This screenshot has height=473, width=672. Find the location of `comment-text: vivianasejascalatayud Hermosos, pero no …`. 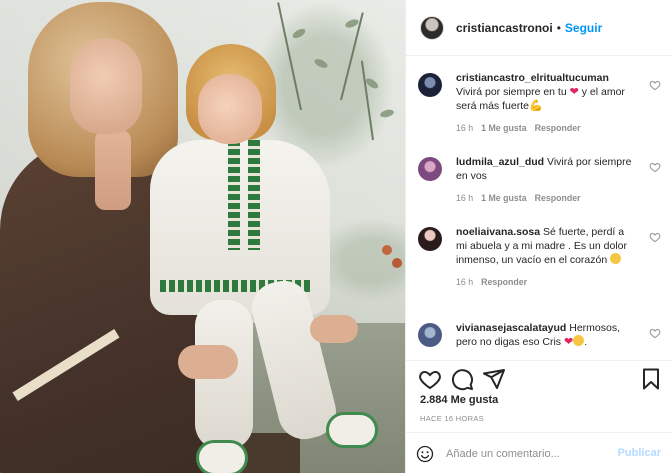

comment-text: vivianasejascalatayud Hermosos, pero no … is located at coordinates (546, 335).